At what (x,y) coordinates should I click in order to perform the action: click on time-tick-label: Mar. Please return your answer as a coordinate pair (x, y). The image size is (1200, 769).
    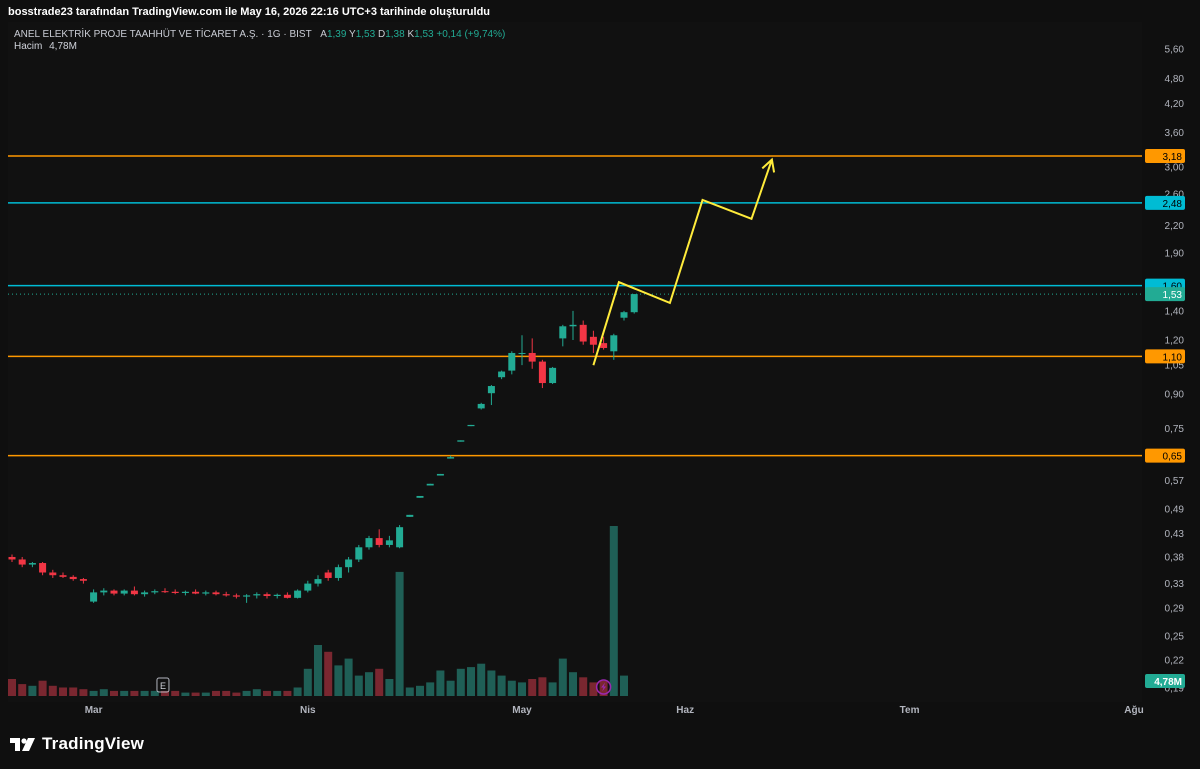
    Looking at the image, I should click on (94, 710).